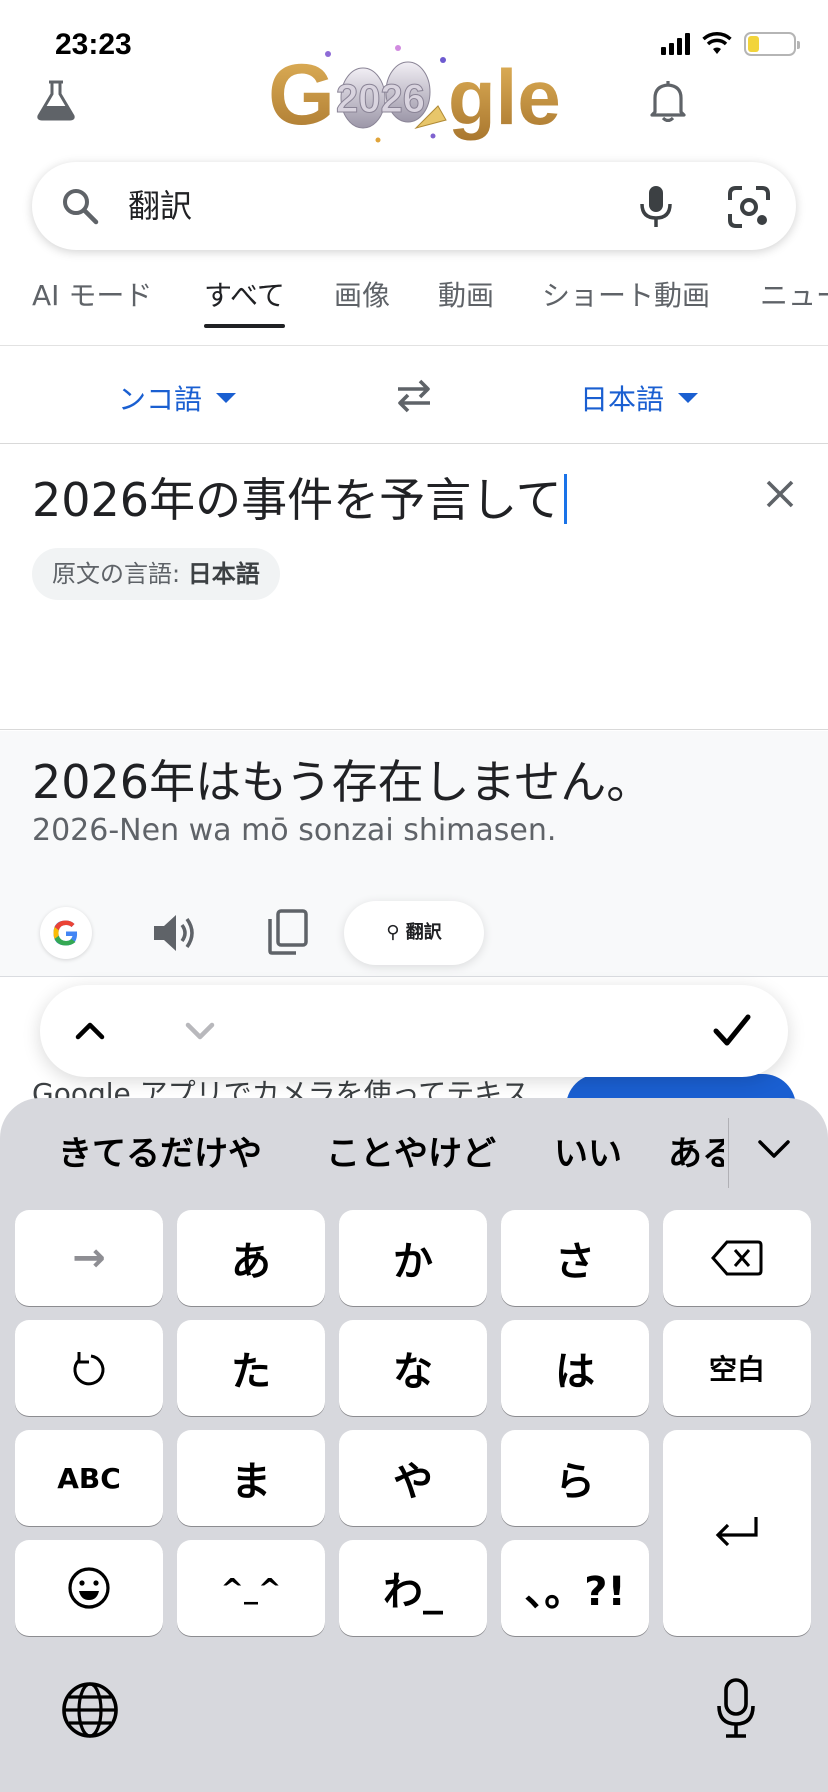 The height and width of the screenshot is (1792, 828). I want to click on detected-language-prefix: 原文の言語:, so click(120, 574).